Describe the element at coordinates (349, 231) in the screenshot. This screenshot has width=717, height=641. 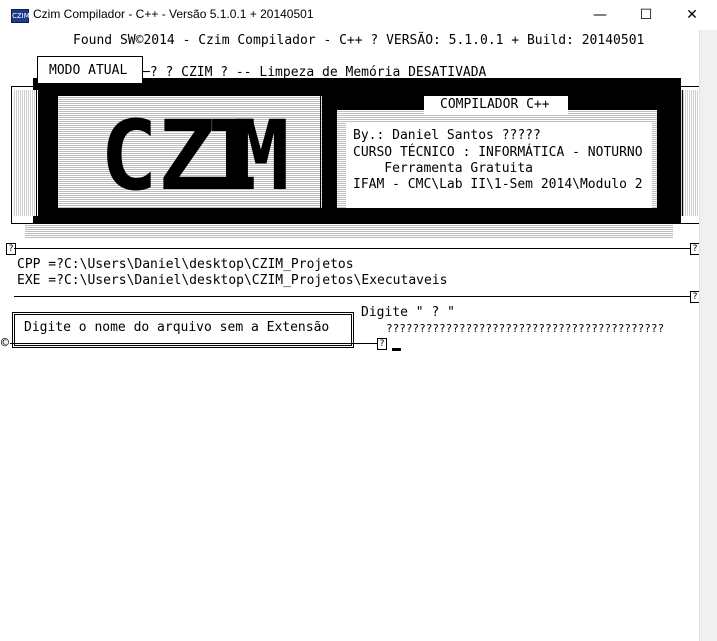
I see `banner-shadow` at that location.